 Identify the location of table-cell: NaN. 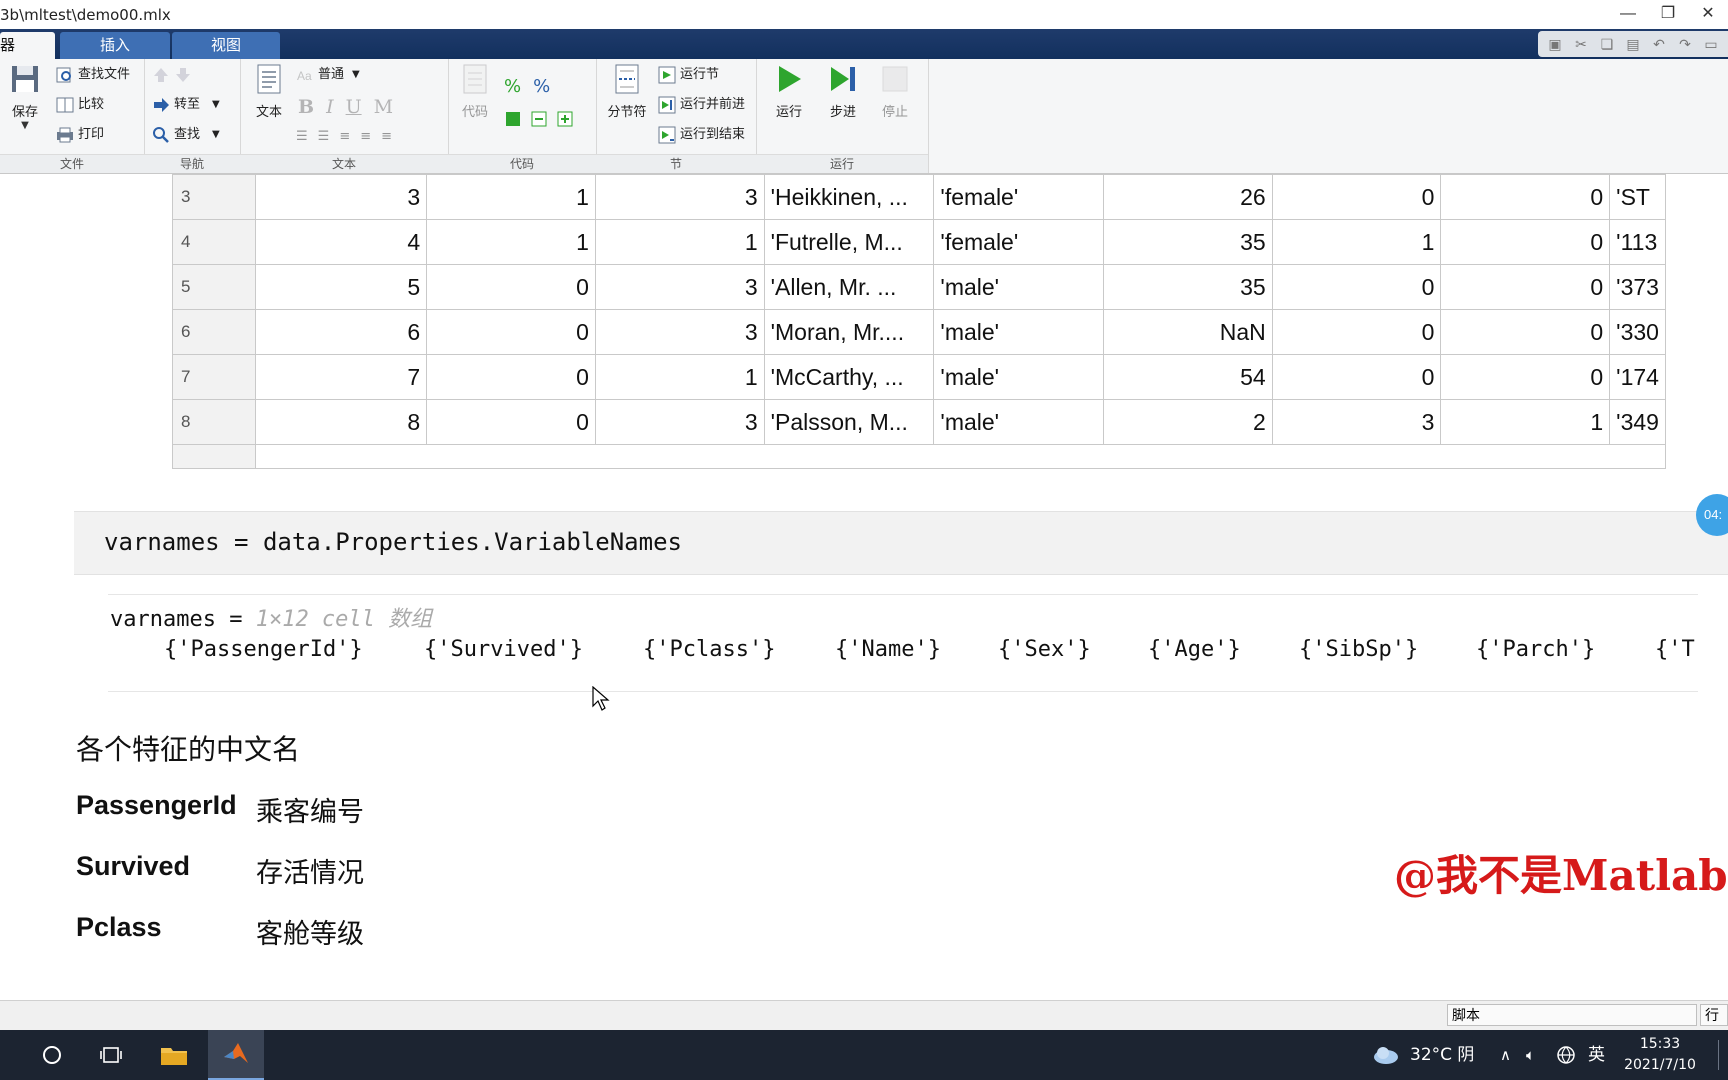
(1187, 332).